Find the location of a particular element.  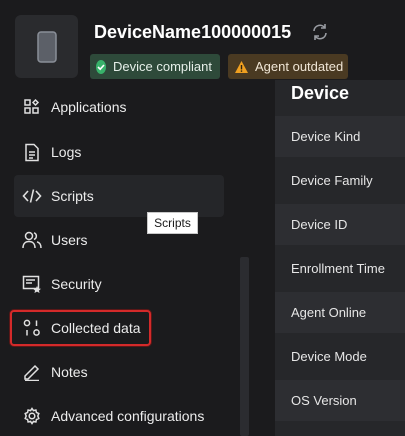

device-icon is located at coordinates (46, 46).